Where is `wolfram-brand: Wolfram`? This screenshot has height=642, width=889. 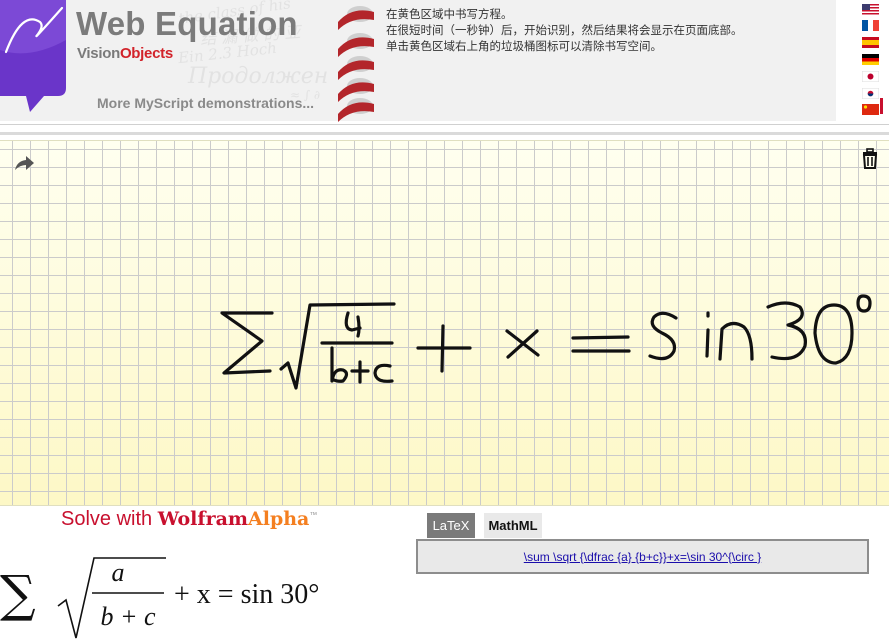
wolfram-brand: Wolfram is located at coordinates (202, 519).